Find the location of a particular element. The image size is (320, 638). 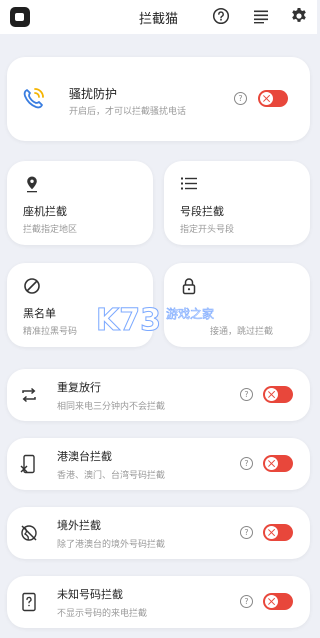

app-header: 拦截猫 is located at coordinates (158, 17).